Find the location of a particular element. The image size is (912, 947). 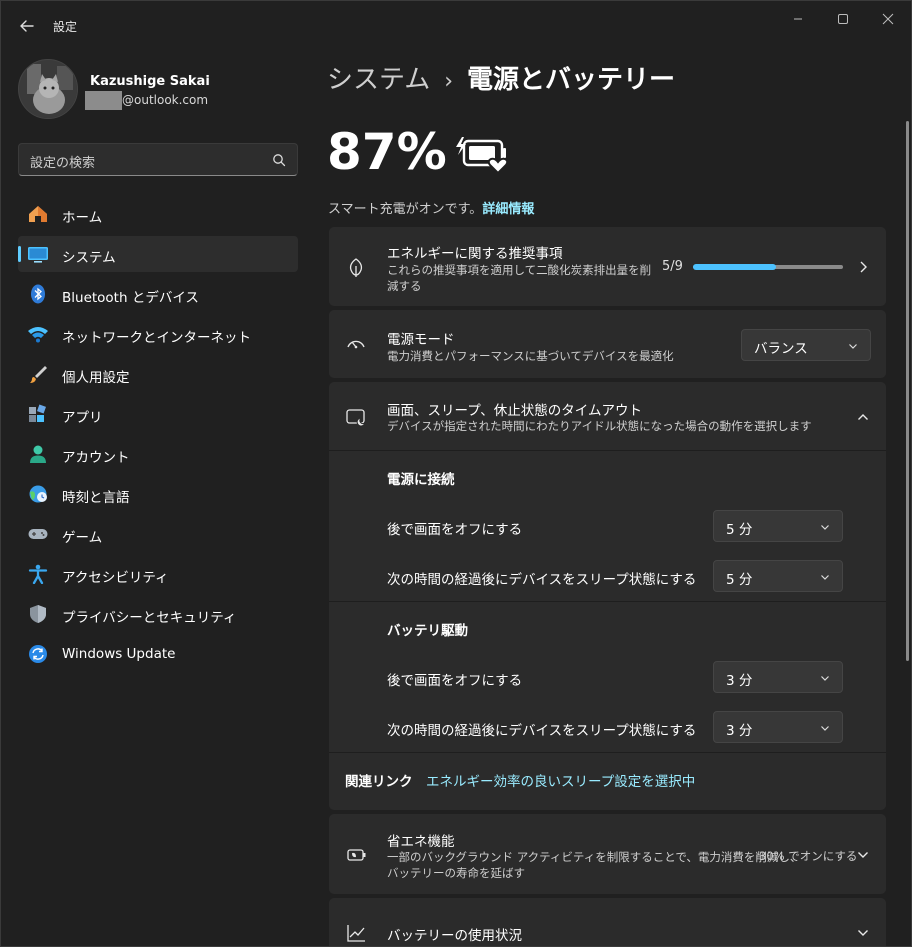

cat-photo-icon is located at coordinates (48, 89).